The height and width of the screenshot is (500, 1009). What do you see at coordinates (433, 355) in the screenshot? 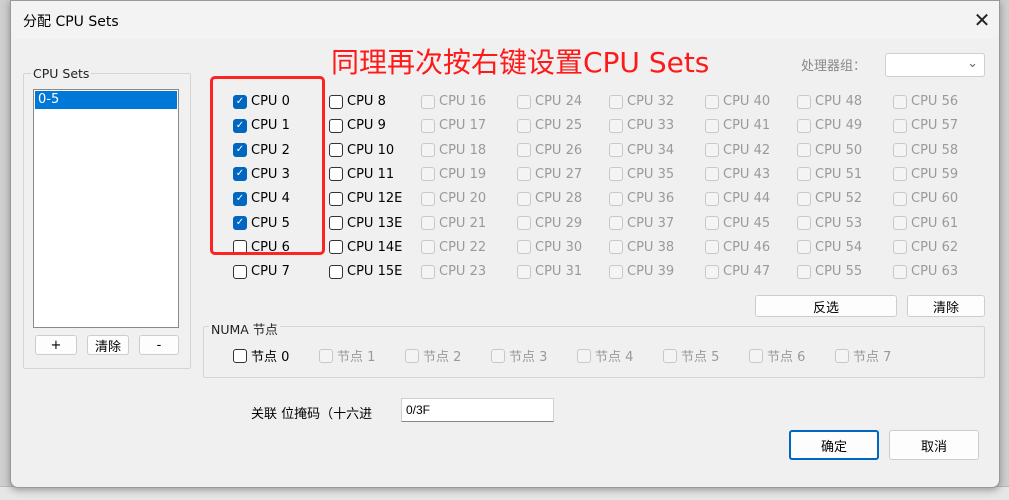
I see `numa-node-checkbox: 节点 2` at bounding box center [433, 355].